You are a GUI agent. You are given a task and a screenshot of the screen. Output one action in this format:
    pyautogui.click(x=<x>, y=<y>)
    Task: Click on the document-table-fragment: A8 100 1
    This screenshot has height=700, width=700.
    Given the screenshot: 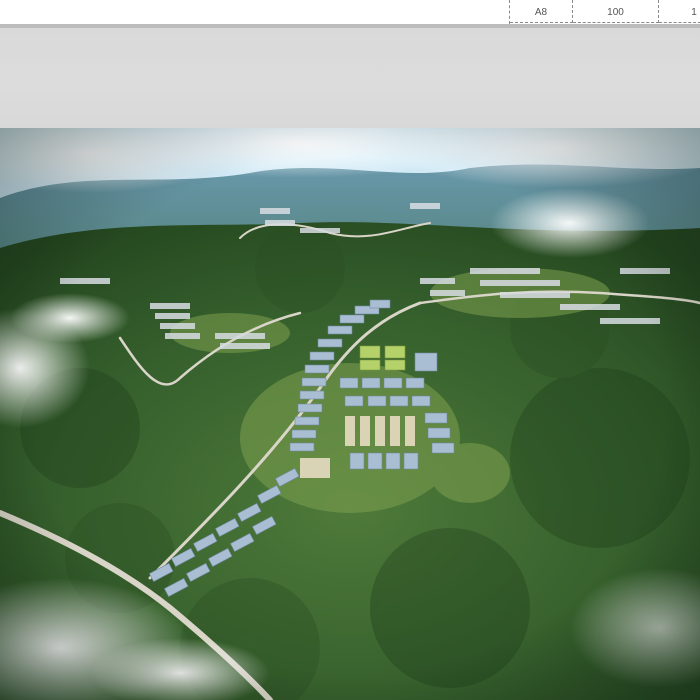 What is the action you would take?
    pyautogui.click(x=604, y=12)
    